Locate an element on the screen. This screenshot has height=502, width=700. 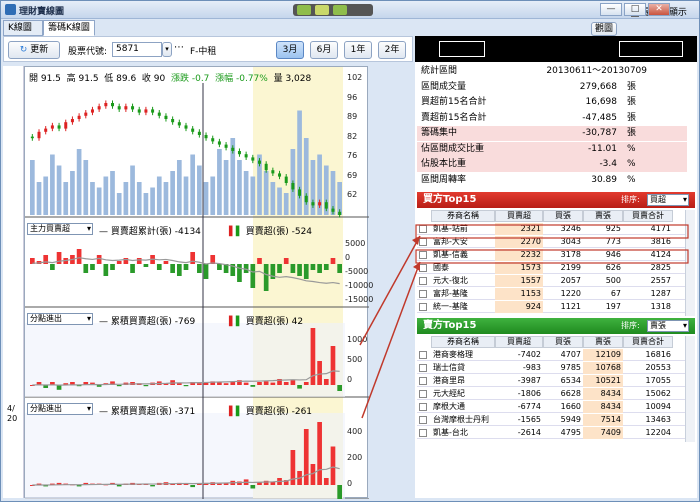
panel2-axis-label: 0 is located at coordinates (348, 257).